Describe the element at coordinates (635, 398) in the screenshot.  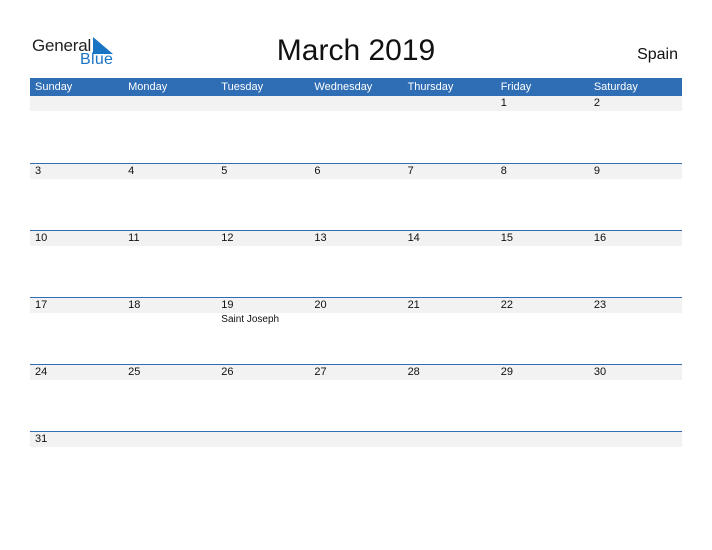
I see `day-cell: 30` at that location.